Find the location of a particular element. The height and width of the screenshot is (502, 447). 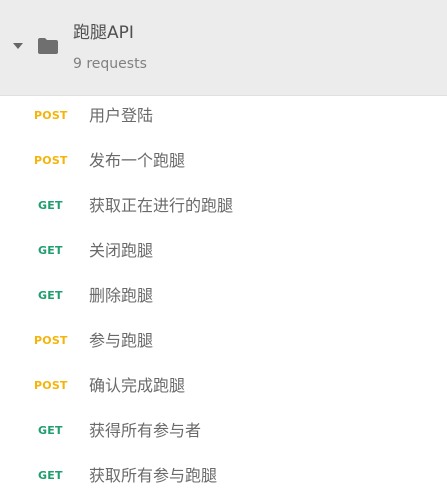

request-name: 获得所有参与者 is located at coordinates (145, 430).